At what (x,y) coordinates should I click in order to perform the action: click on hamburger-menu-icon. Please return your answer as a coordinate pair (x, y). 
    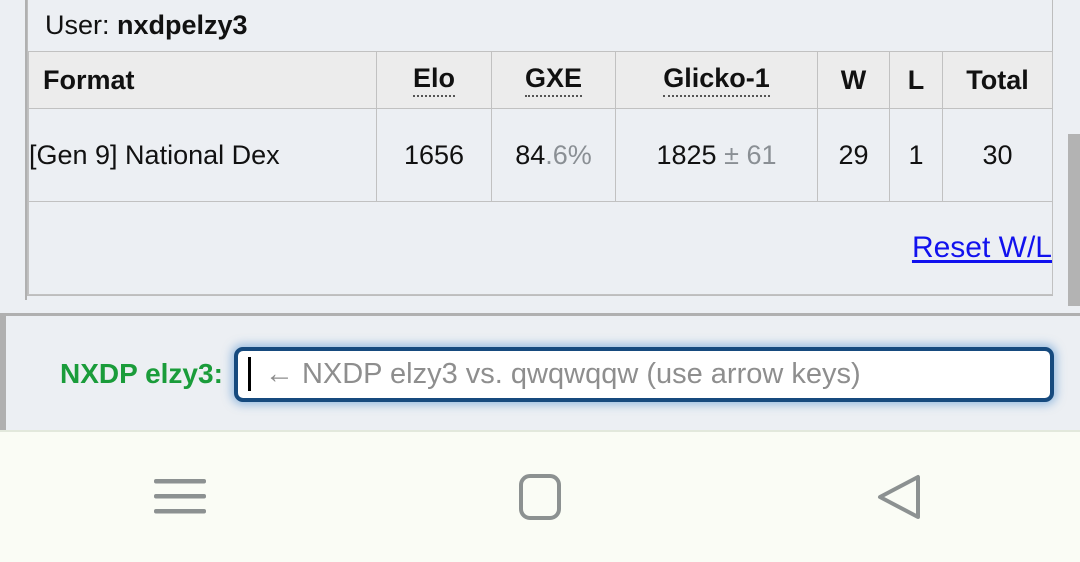
    Looking at the image, I should click on (180, 496).